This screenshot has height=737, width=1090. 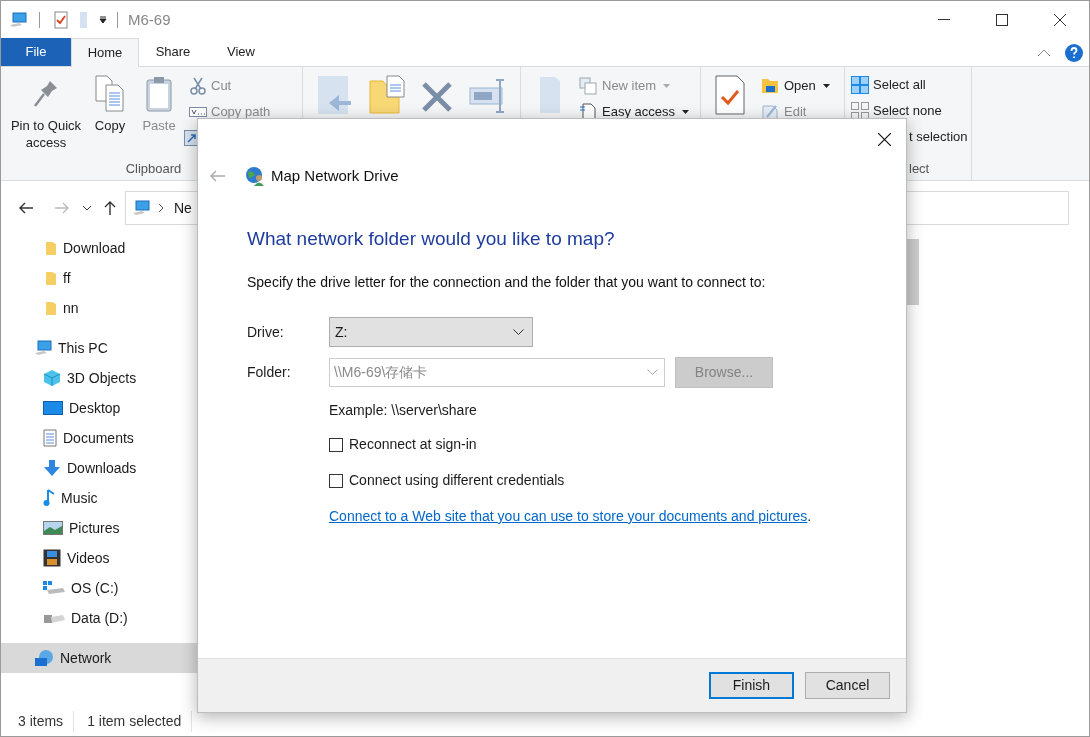 What do you see at coordinates (99, 308) in the screenshot?
I see `nav-item: nn` at bounding box center [99, 308].